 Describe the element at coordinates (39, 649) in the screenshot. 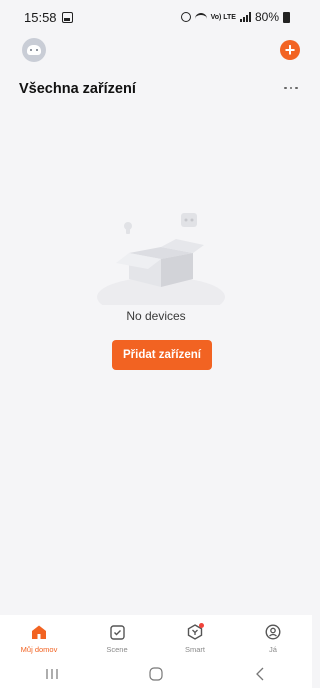

I see `tab-label: Můj domov` at that location.